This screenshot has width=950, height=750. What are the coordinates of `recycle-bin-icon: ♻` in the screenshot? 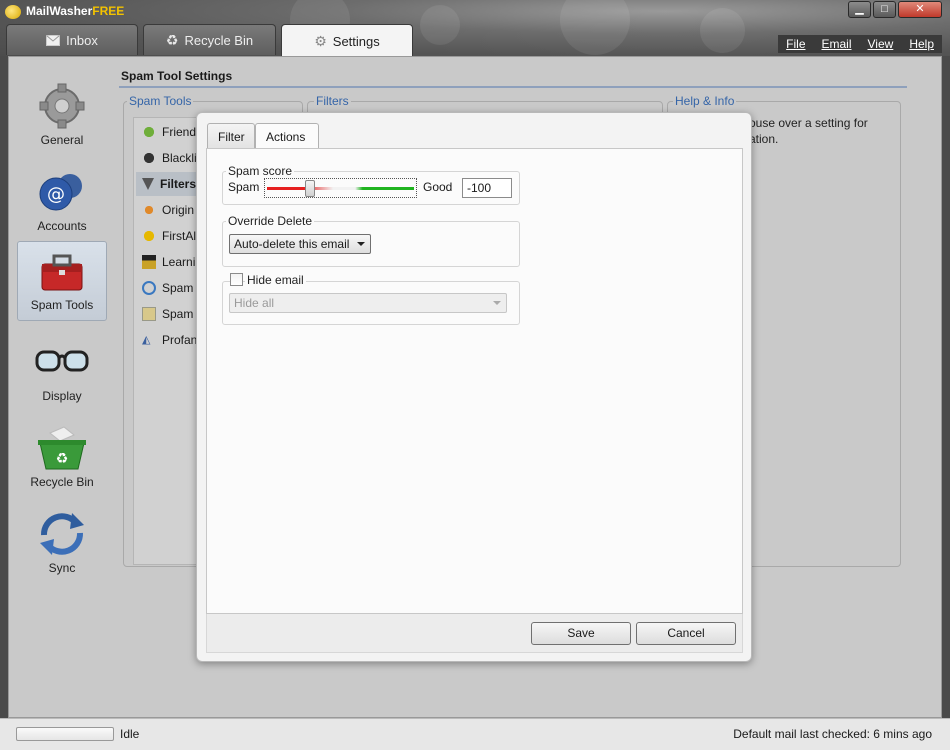 It's located at (62, 448).